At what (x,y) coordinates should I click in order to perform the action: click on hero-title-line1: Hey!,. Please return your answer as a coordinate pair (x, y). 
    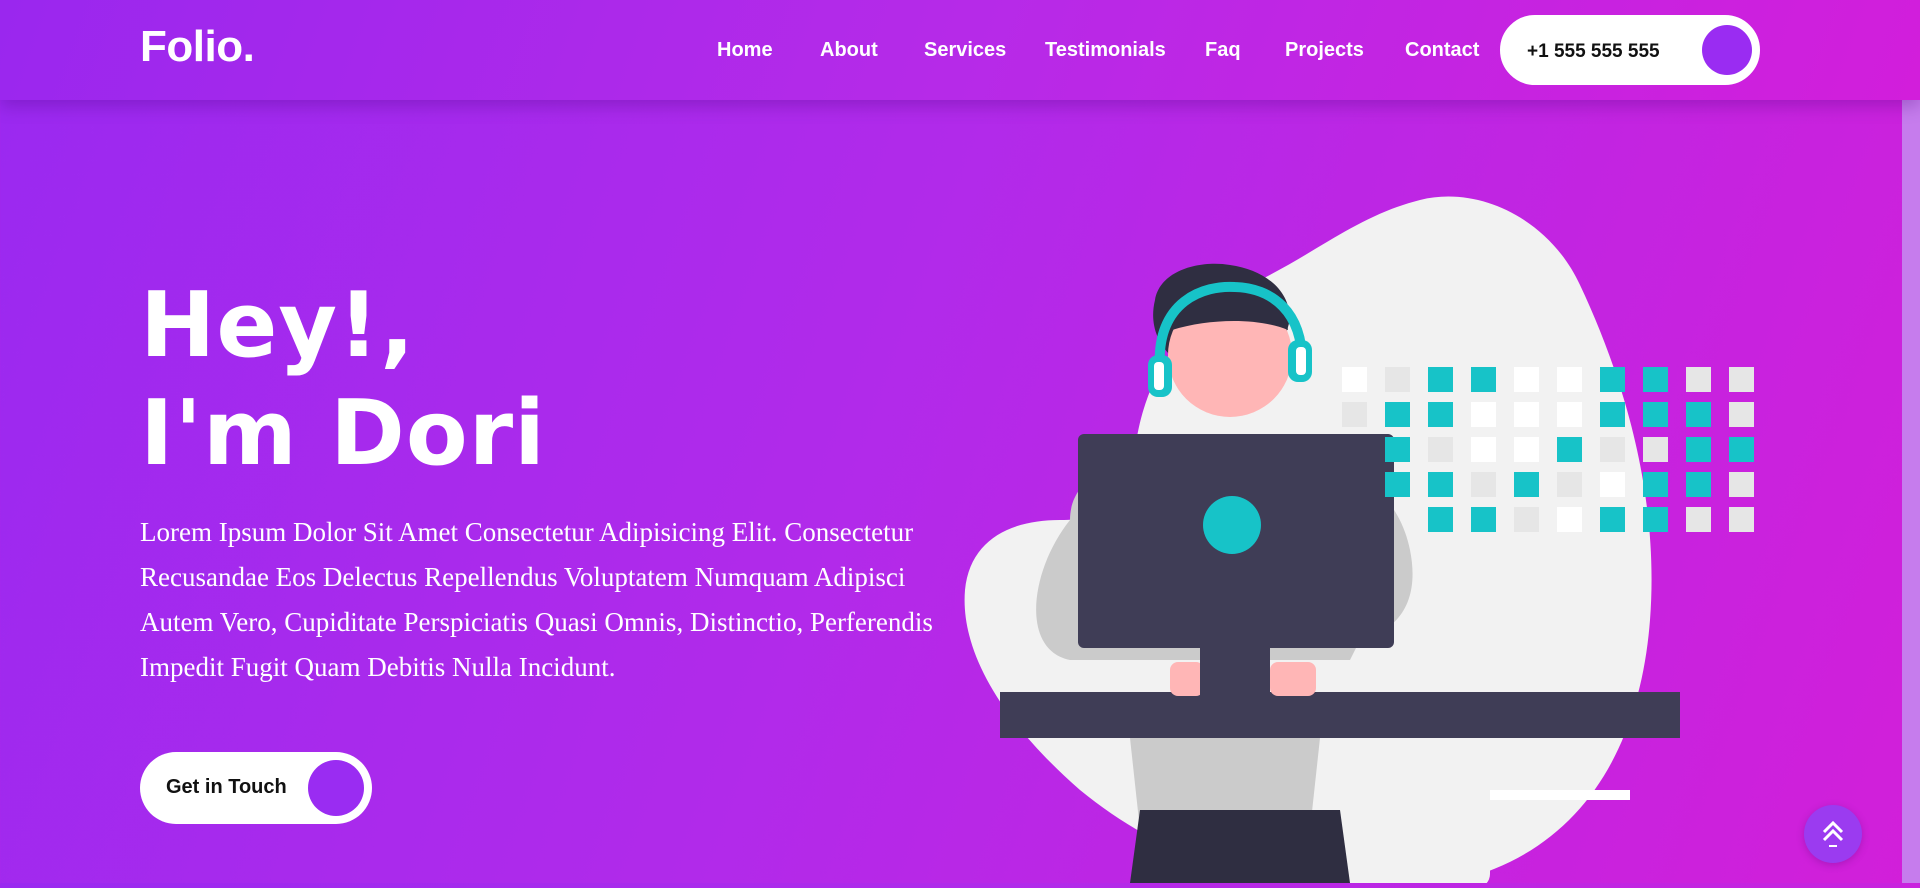
    Looking at the image, I should click on (278, 325).